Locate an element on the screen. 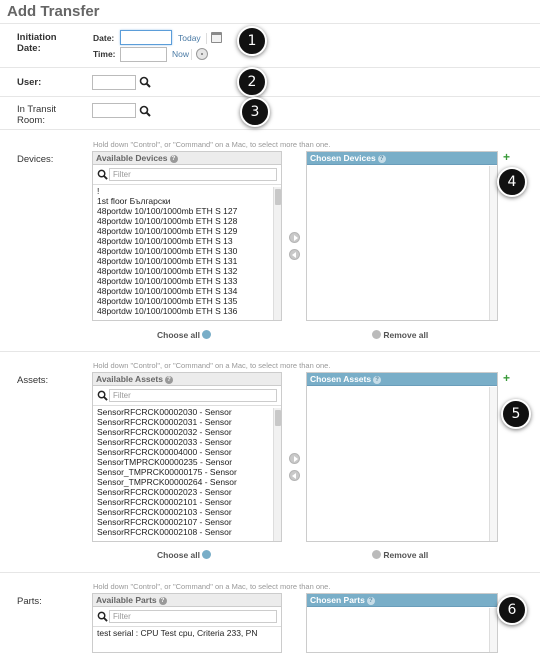  now-link: Now is located at coordinates (180, 54).